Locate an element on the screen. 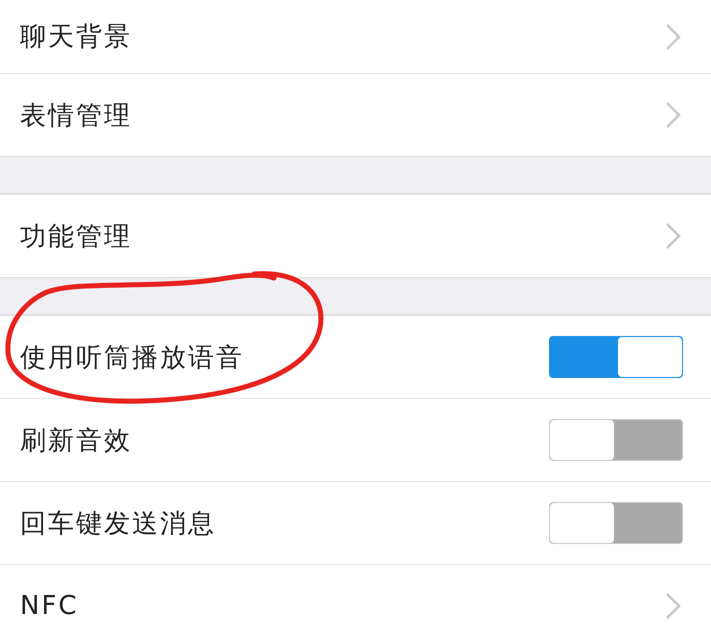  setting-label: 聊天背景 is located at coordinates (76, 37).